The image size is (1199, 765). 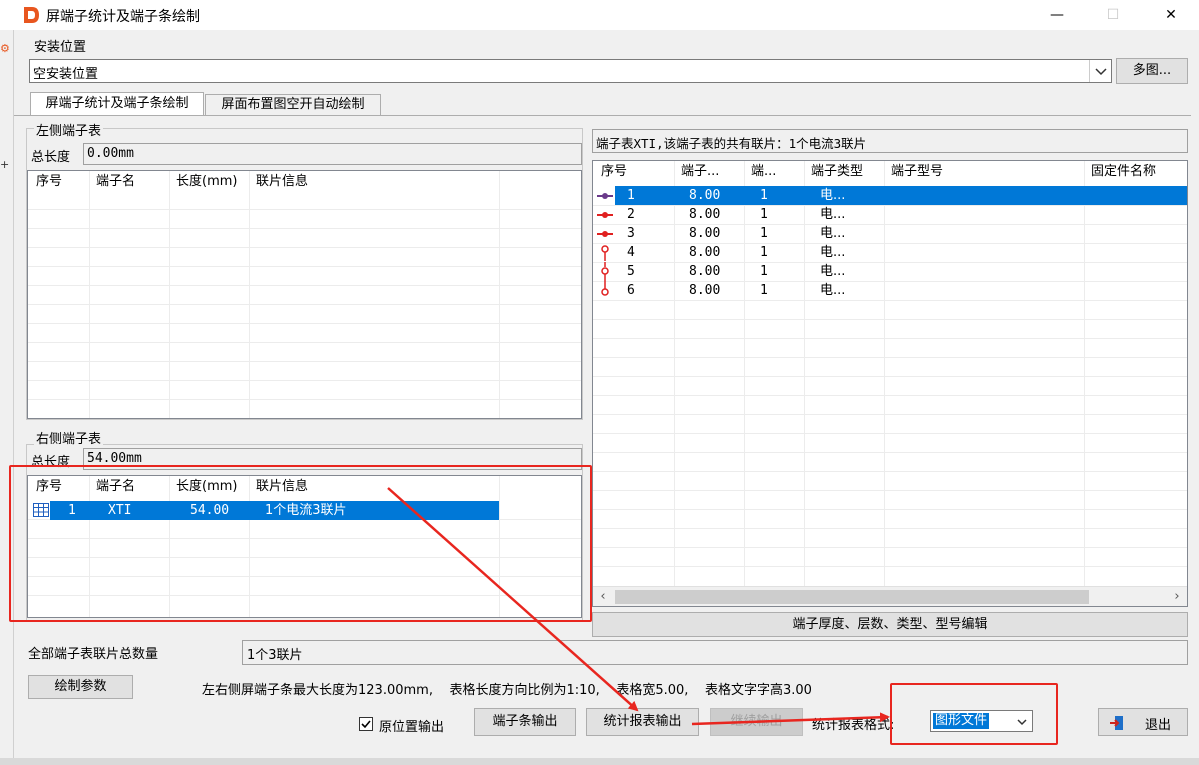 I want to click on left-col-index: 序号, so click(x=60, y=182).